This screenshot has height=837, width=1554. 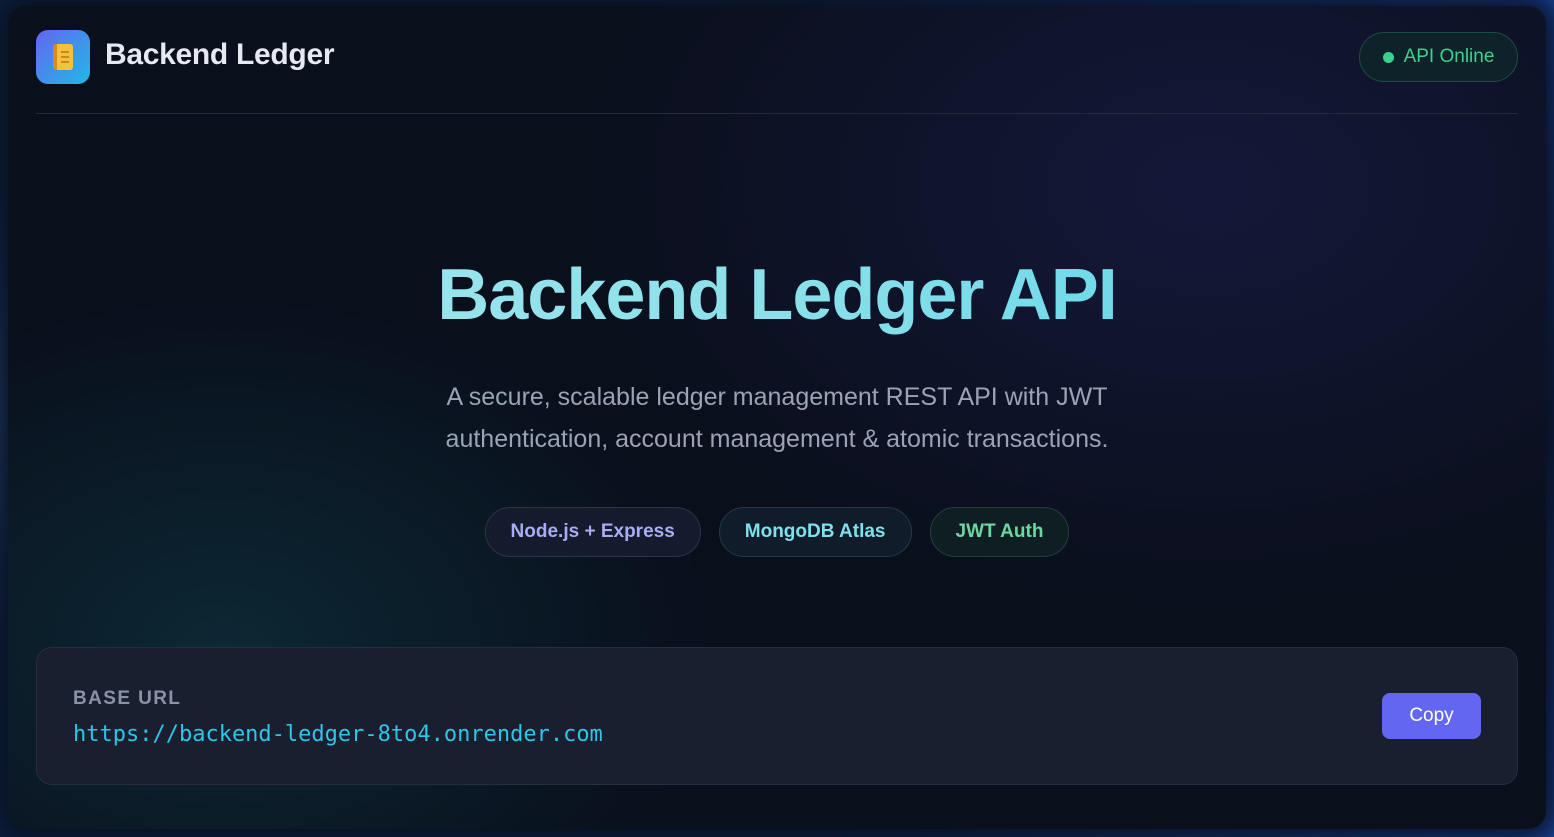 I want to click on copy-button: Copy, so click(x=1431, y=716).